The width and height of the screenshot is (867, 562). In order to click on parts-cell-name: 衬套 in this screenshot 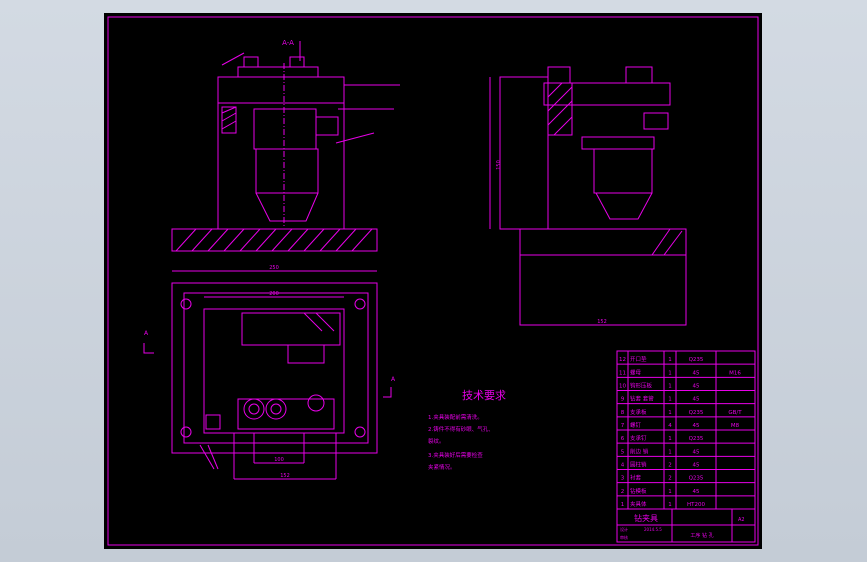, I will do `click(636, 478)`.